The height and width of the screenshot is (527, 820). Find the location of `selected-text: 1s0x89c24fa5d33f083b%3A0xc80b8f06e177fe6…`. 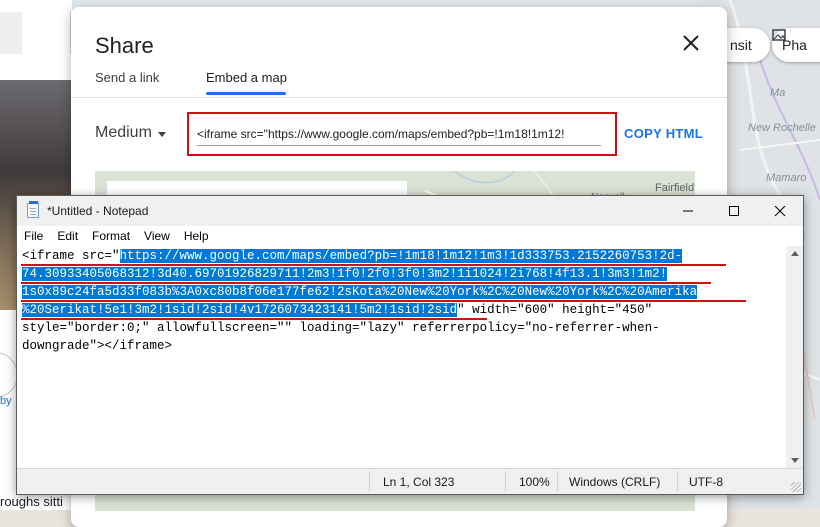

selected-text: 1s0x89c24fa5d33f083b%3A0xc80b8f06e177fe6… is located at coordinates (360, 292).